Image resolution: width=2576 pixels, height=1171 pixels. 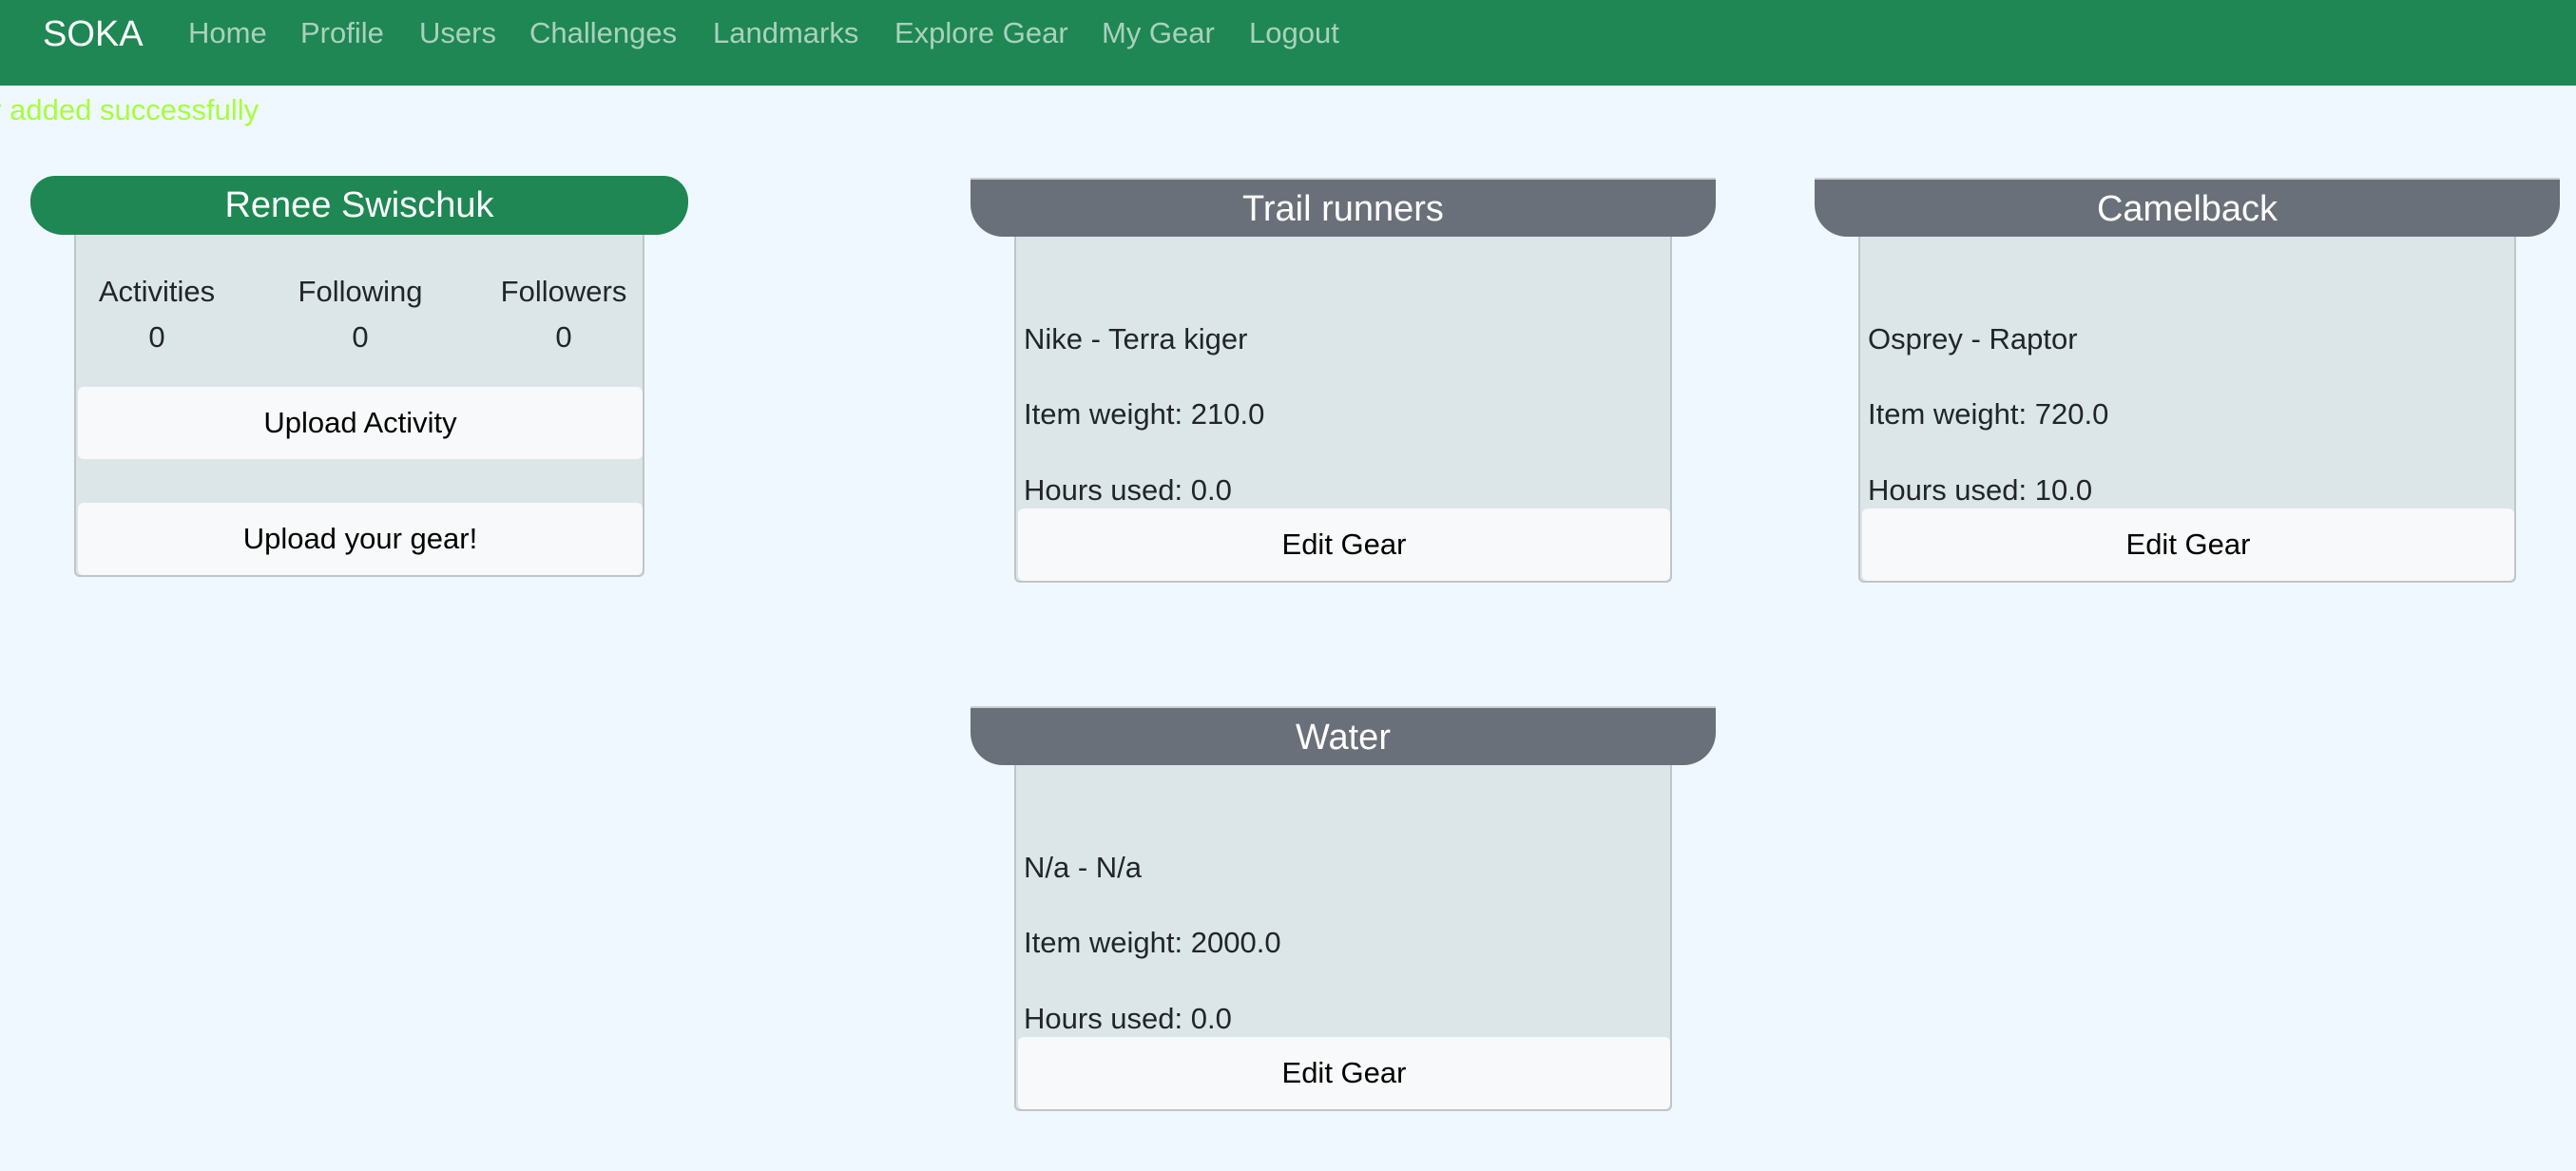 What do you see at coordinates (1084, 868) in the screenshot?
I see `gear-brand-model: N/a - N/a` at bounding box center [1084, 868].